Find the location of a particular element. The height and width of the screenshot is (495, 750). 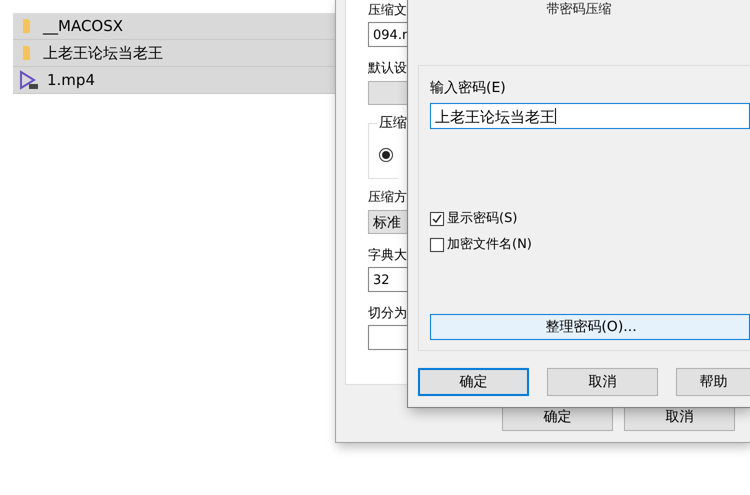

file-row: 上老王论坛当老王 is located at coordinates (174, 53).